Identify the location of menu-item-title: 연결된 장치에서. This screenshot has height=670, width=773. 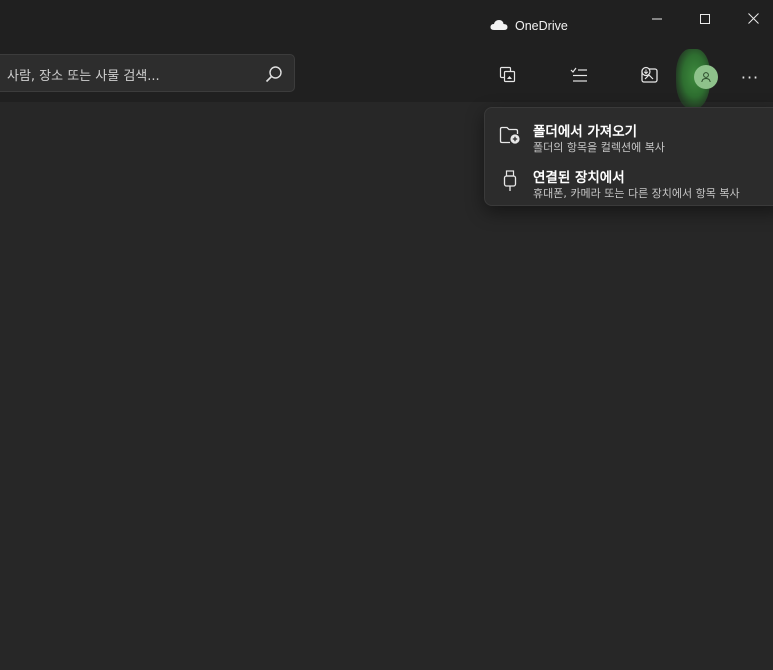
(579, 178).